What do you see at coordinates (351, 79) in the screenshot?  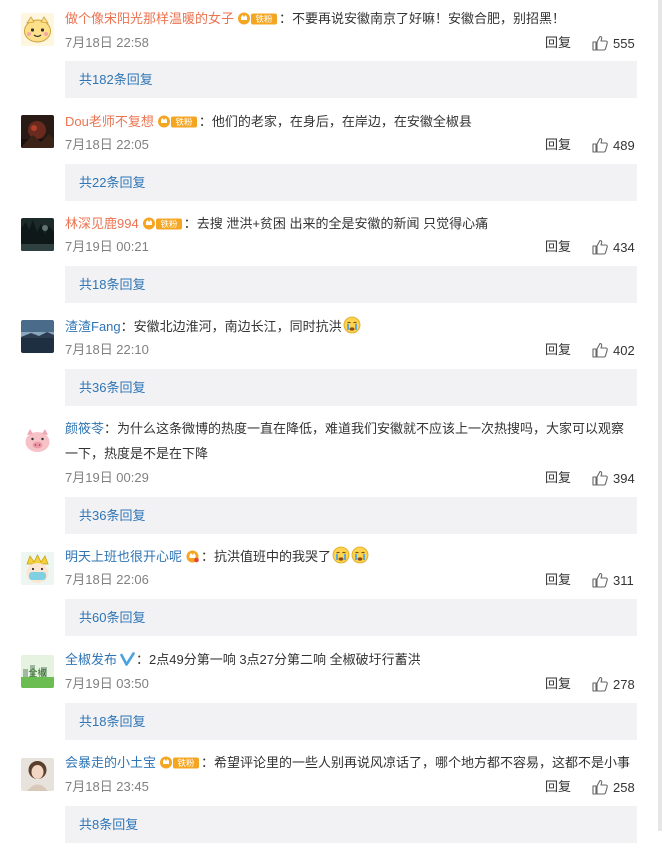 I see `replies-box: 共182条回复` at bounding box center [351, 79].